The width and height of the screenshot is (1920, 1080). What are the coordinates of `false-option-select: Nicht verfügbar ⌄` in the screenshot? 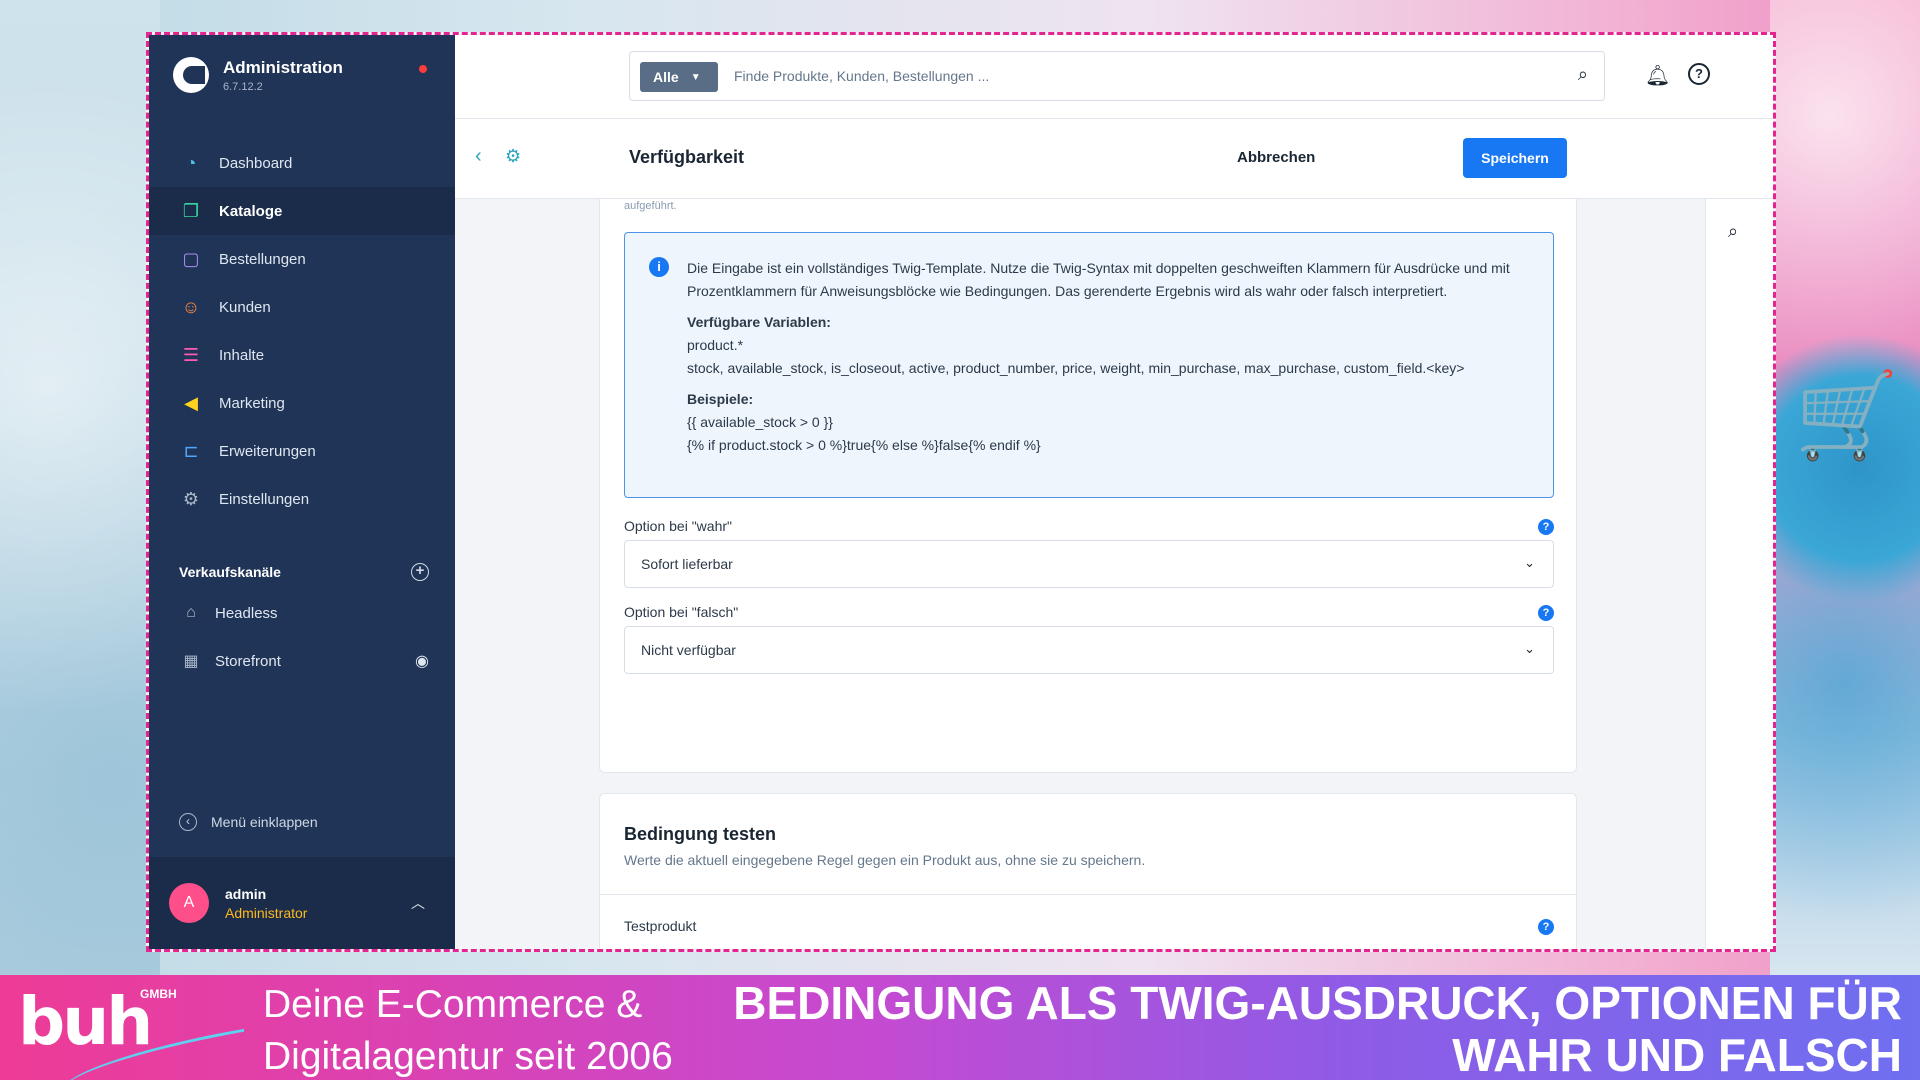 It's located at (1089, 650).